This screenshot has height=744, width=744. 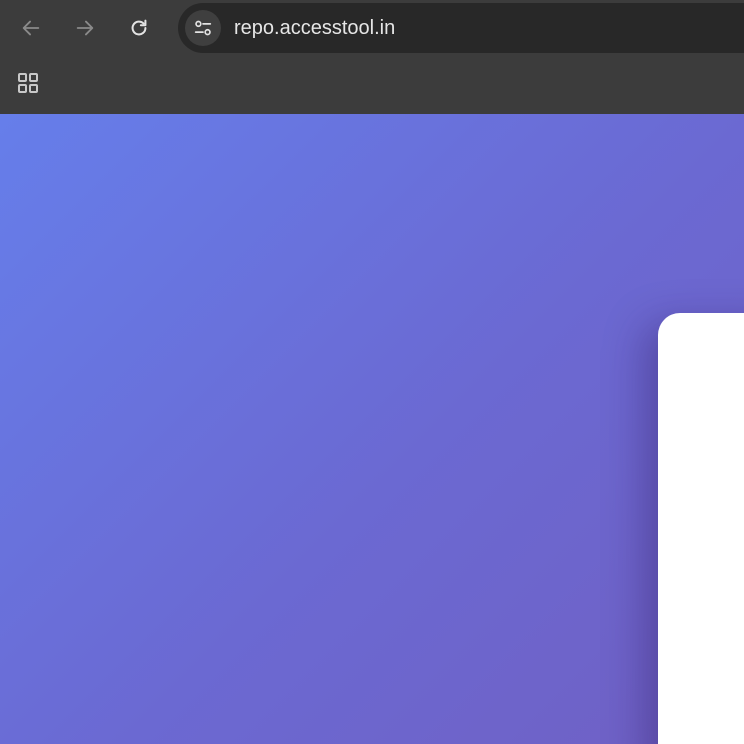 I want to click on address-bar: repo.accesstool.in, so click(x=461, y=28).